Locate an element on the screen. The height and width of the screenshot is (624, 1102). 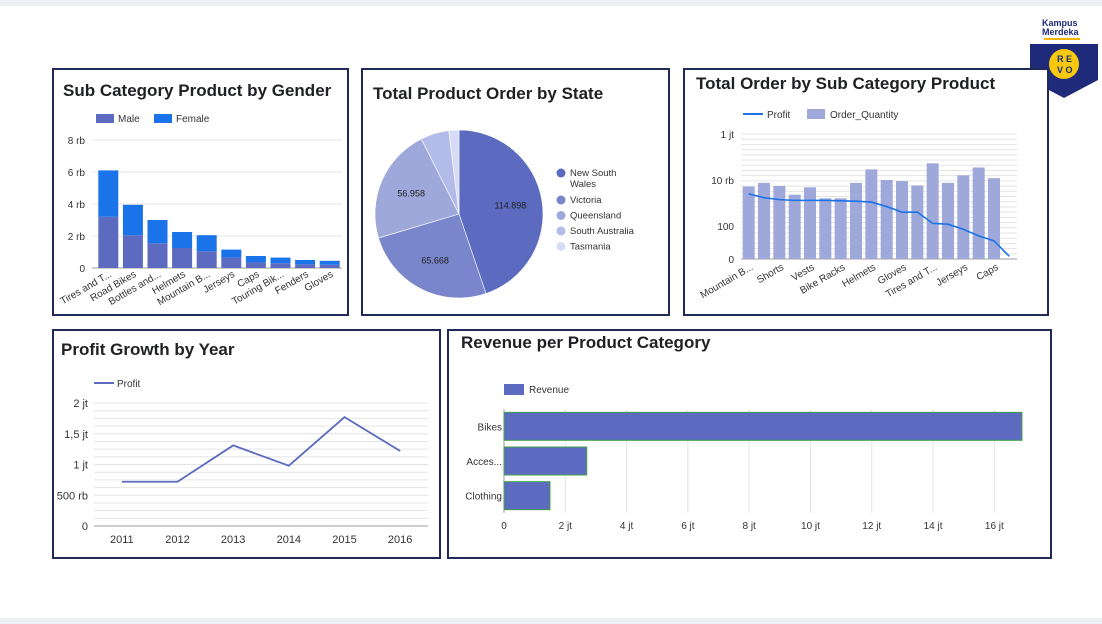
y-tick-label: Bikes is located at coordinates (490, 427).